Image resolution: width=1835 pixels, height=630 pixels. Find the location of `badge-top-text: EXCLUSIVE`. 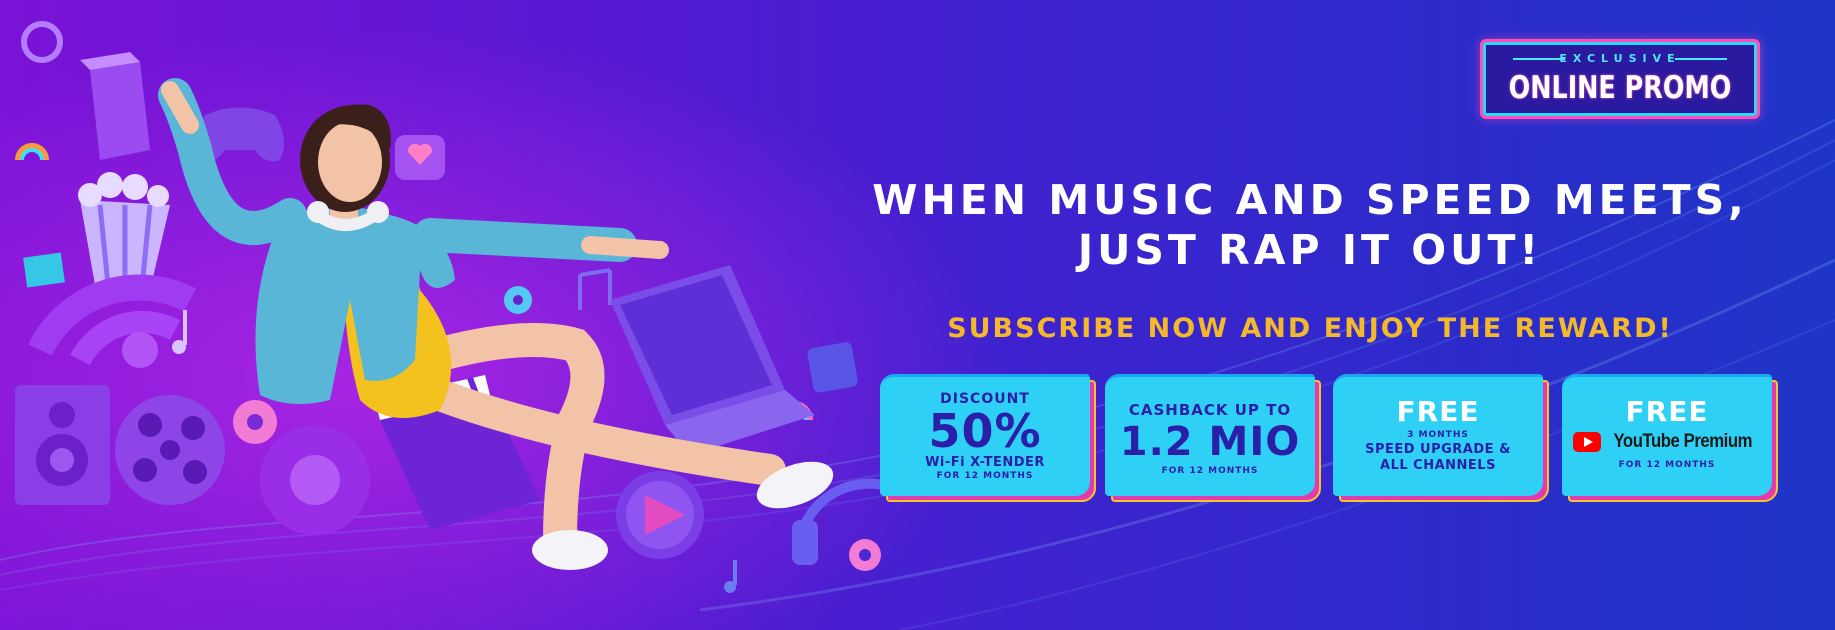

badge-top-text: EXCLUSIVE is located at coordinates (1620, 58).